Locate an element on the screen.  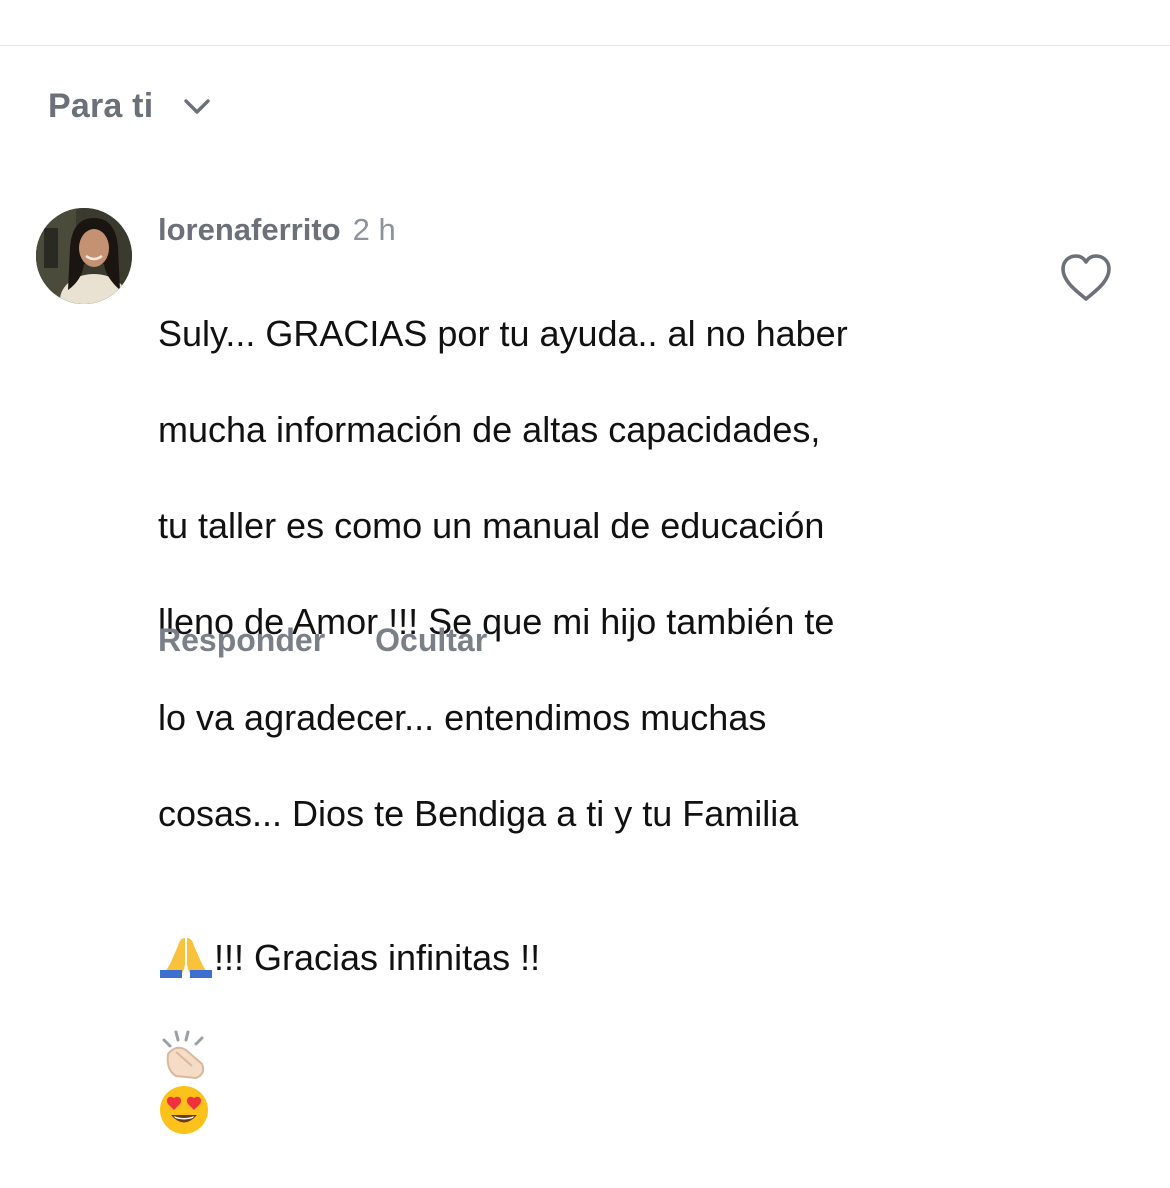
heart-eyes-face-icon is located at coordinates (184, 1110).